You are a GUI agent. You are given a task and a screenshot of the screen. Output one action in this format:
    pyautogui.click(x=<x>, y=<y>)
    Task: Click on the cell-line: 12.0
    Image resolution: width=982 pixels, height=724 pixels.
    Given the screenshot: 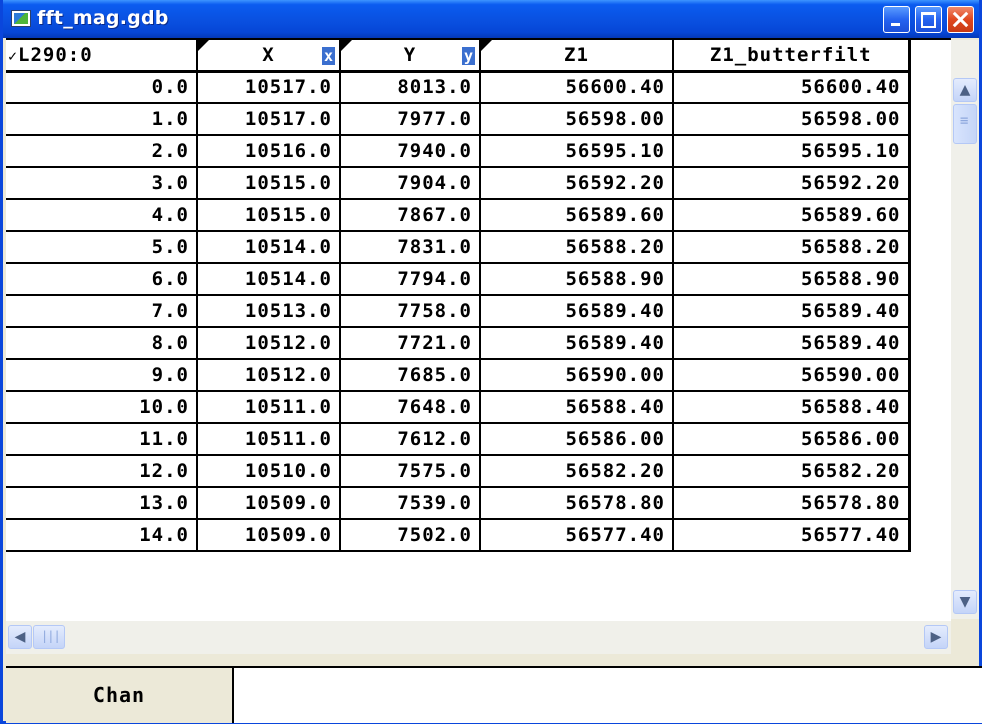 What is the action you would take?
    pyautogui.click(x=101, y=471)
    